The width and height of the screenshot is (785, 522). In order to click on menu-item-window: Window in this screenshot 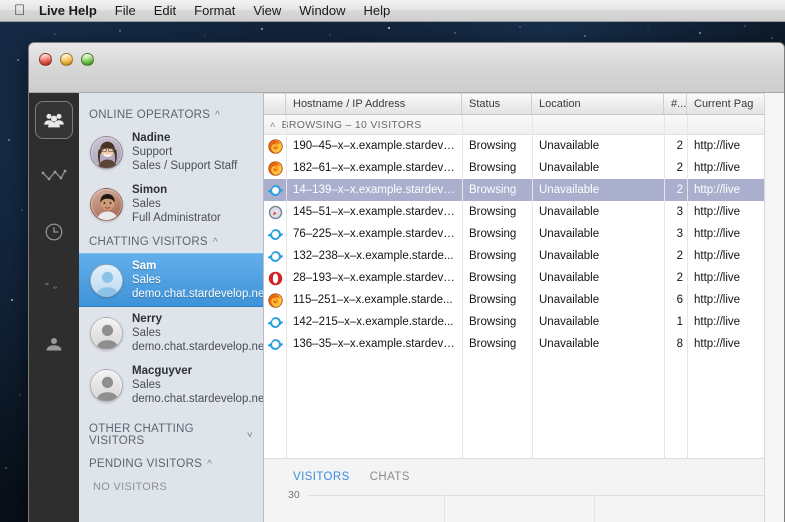, I will do `click(322, 10)`.